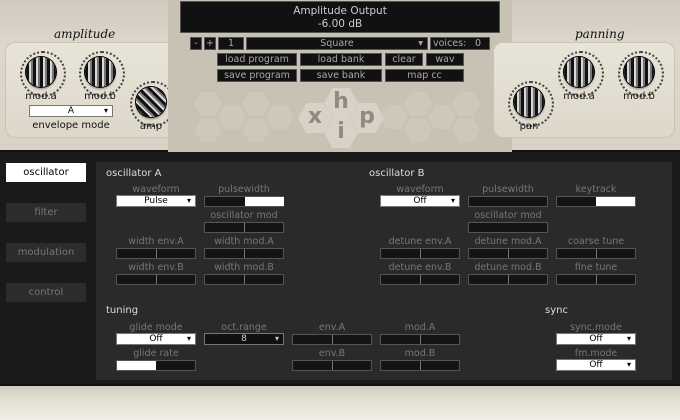 This screenshot has height=420, width=680. What do you see at coordinates (46, 252) in the screenshot?
I see `tab-modulation: modulation` at bounding box center [46, 252].